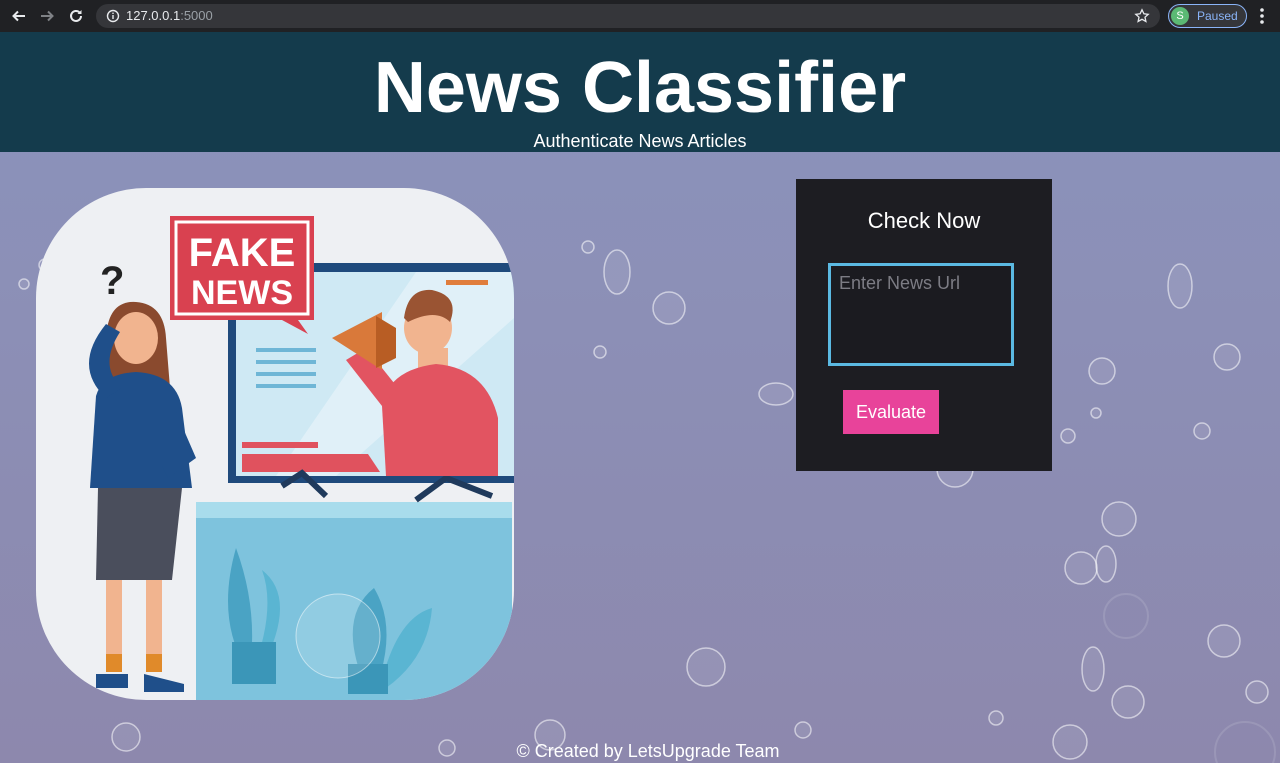  What do you see at coordinates (47, 16) in the screenshot?
I see `forward-icon` at bounding box center [47, 16].